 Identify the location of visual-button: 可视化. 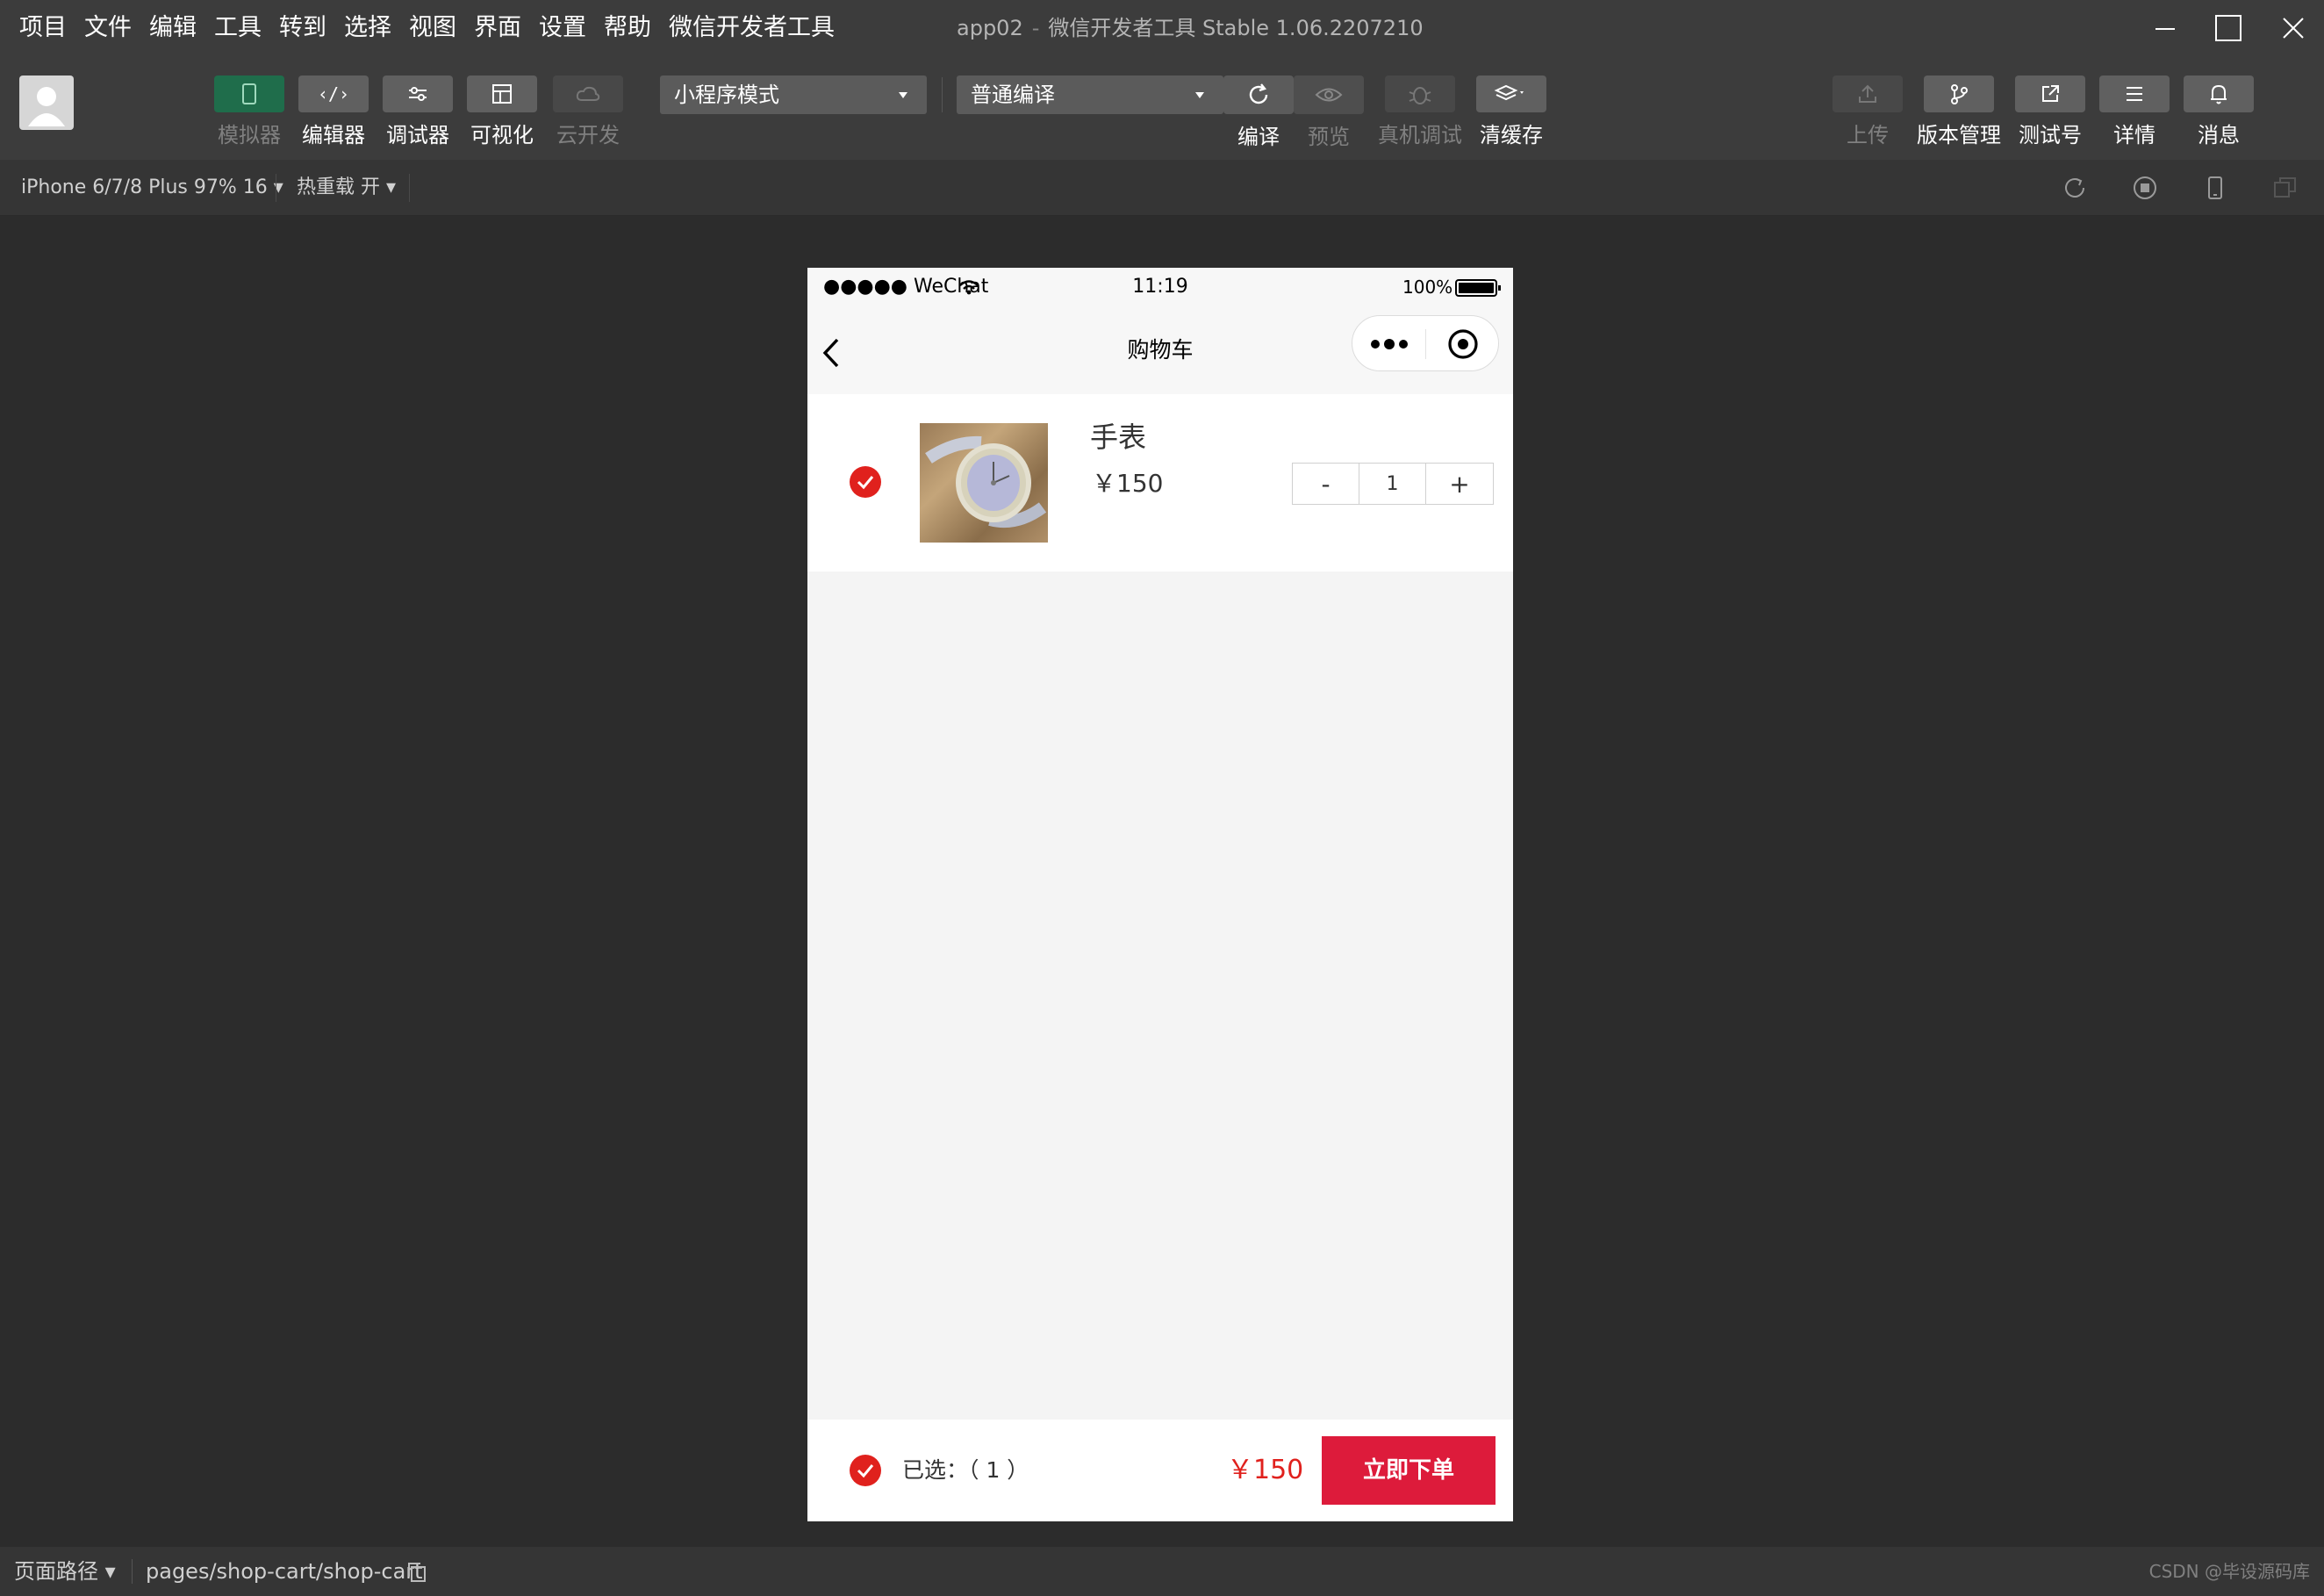
(502, 111).